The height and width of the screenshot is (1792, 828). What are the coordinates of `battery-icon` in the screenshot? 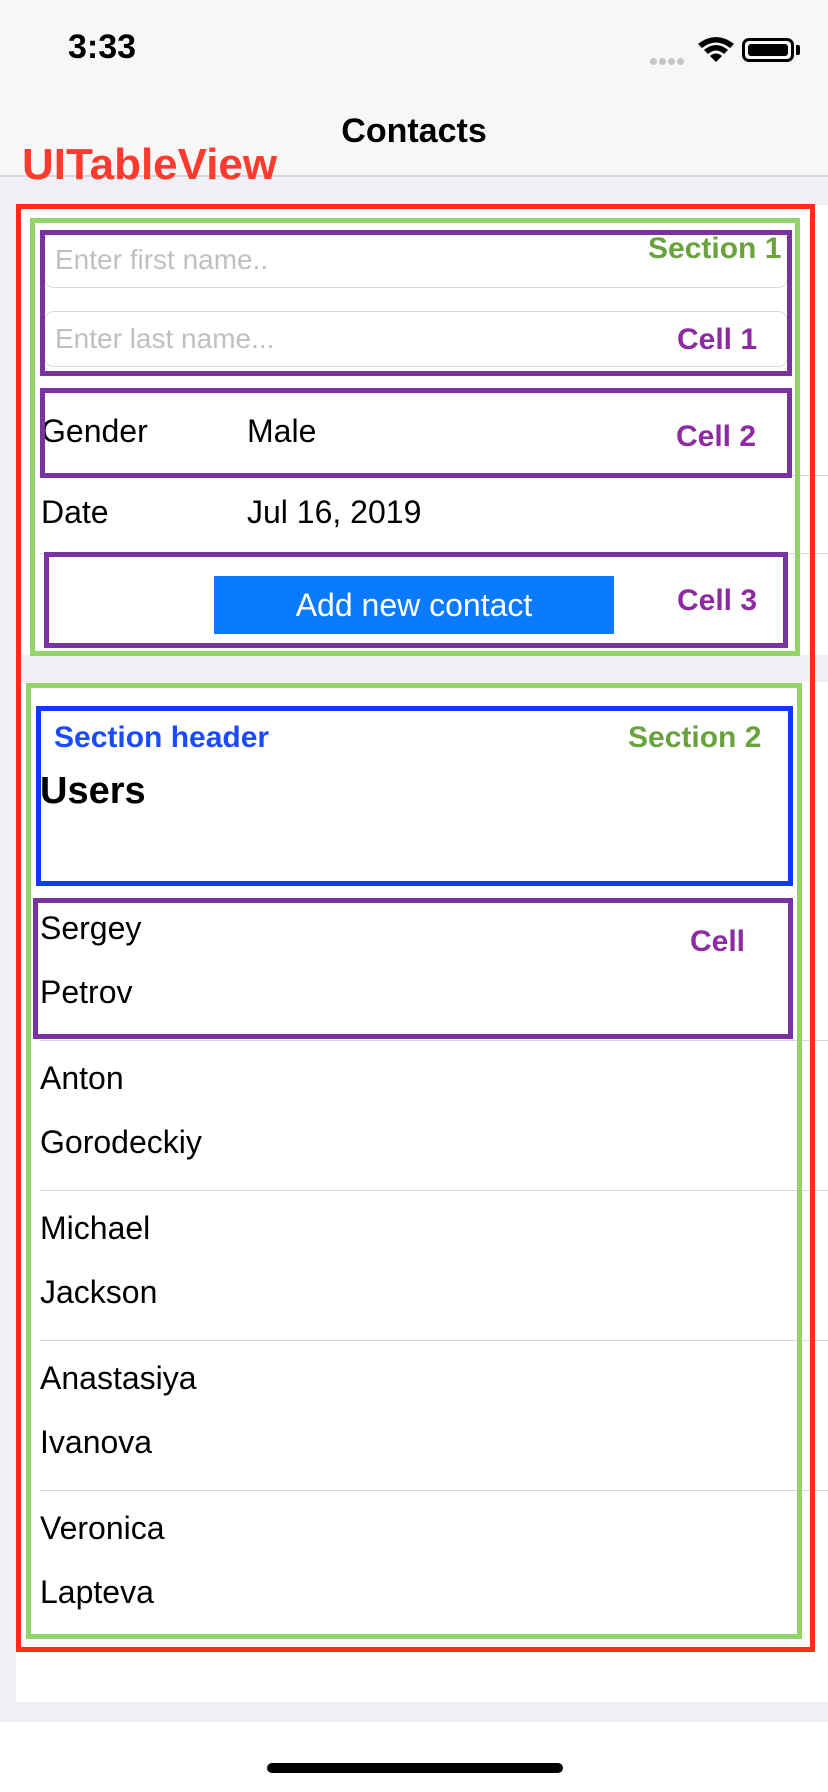 It's located at (768, 50).